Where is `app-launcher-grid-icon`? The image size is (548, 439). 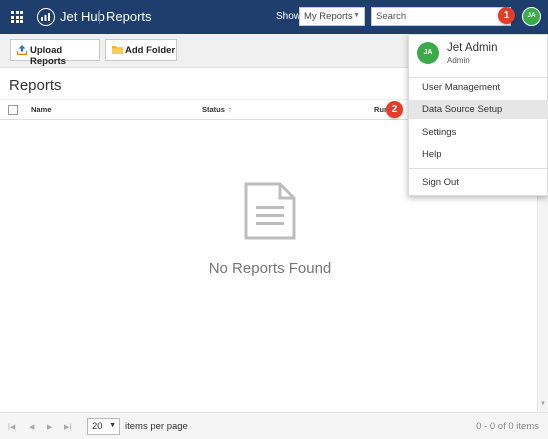 app-launcher-grid-icon is located at coordinates (17, 17).